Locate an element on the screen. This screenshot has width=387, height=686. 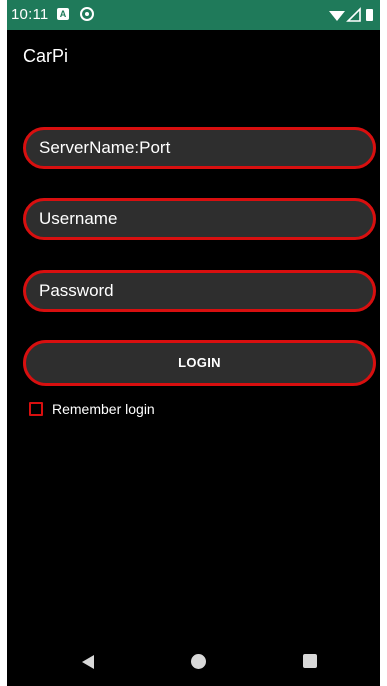
system-status-icons is located at coordinates (351, 14).